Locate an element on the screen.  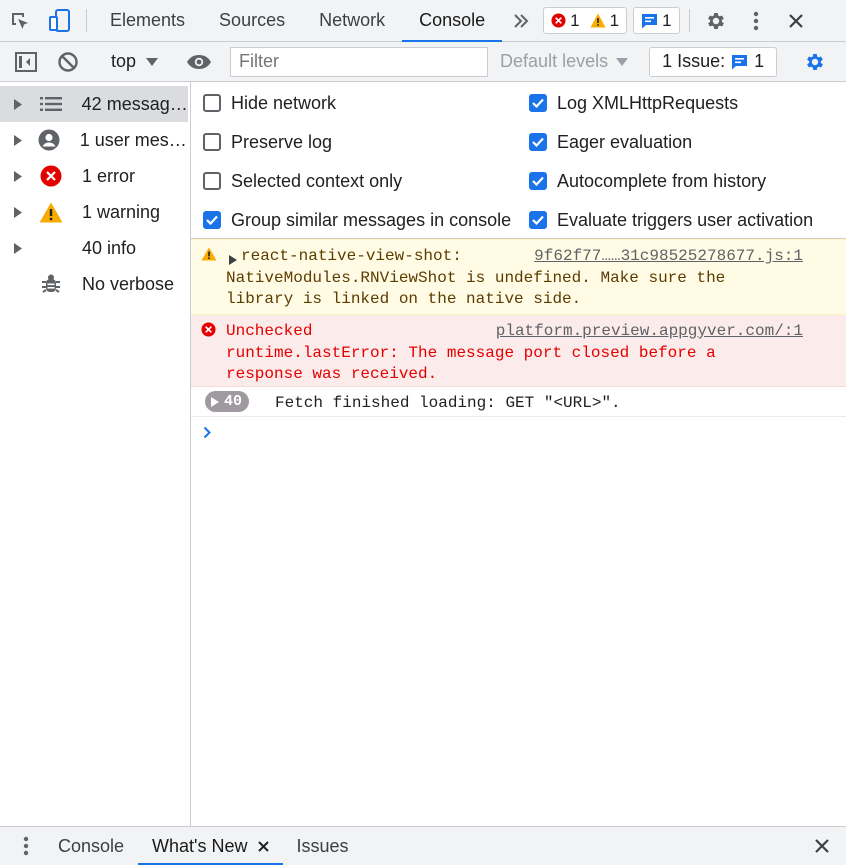
setting-label: Eager evaluation is located at coordinates (625, 141).